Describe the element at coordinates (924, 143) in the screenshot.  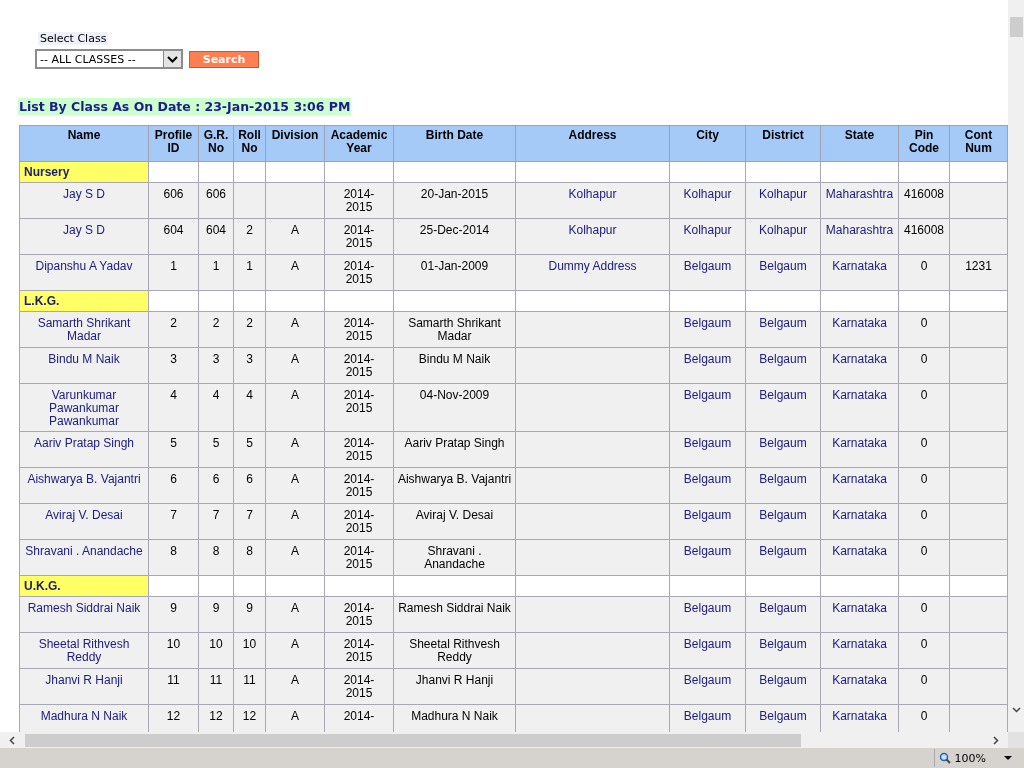
I see `column-header: Pin Code` at that location.